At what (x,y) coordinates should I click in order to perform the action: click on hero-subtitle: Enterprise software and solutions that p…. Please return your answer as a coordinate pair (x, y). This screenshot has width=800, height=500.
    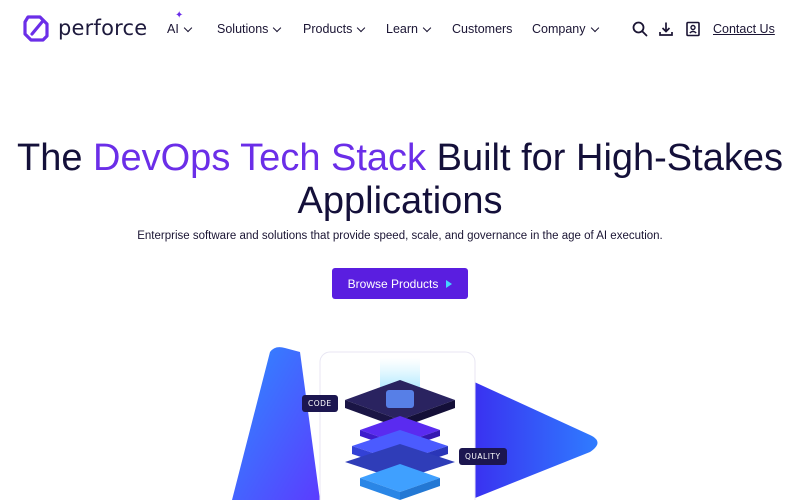
    Looking at the image, I should click on (400, 236).